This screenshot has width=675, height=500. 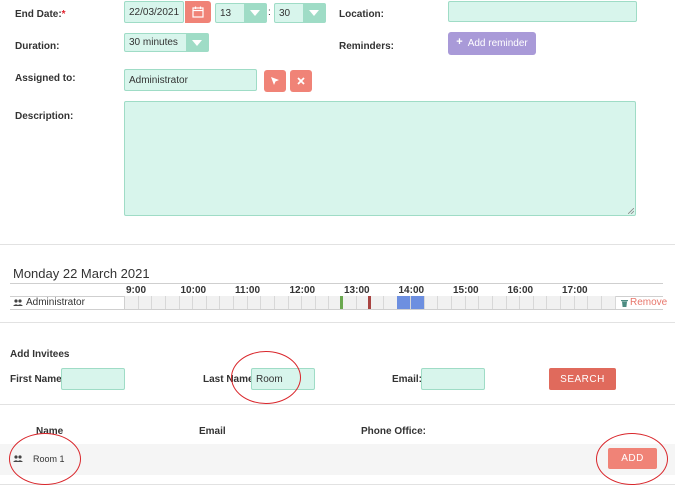 What do you see at coordinates (336, 309) in the screenshot?
I see `scheduler-bottom-border` at bounding box center [336, 309].